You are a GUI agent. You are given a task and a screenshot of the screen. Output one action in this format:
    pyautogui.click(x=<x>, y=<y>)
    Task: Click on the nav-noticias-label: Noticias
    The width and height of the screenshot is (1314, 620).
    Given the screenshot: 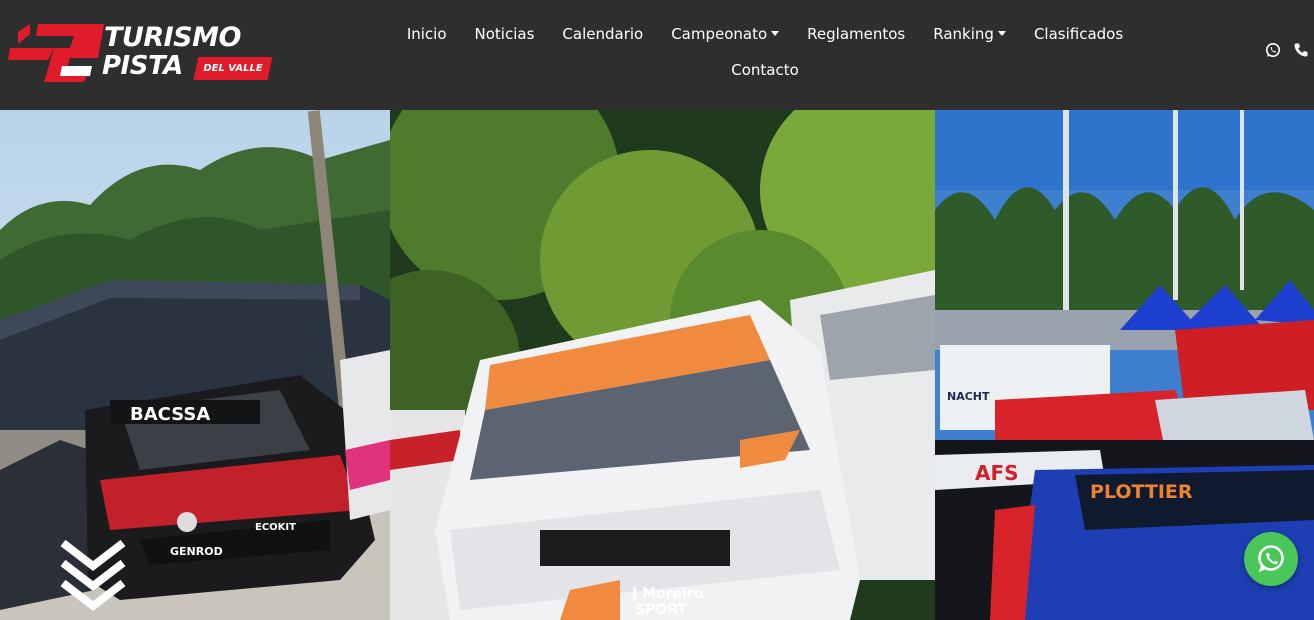 What is the action you would take?
    pyautogui.click(x=504, y=34)
    